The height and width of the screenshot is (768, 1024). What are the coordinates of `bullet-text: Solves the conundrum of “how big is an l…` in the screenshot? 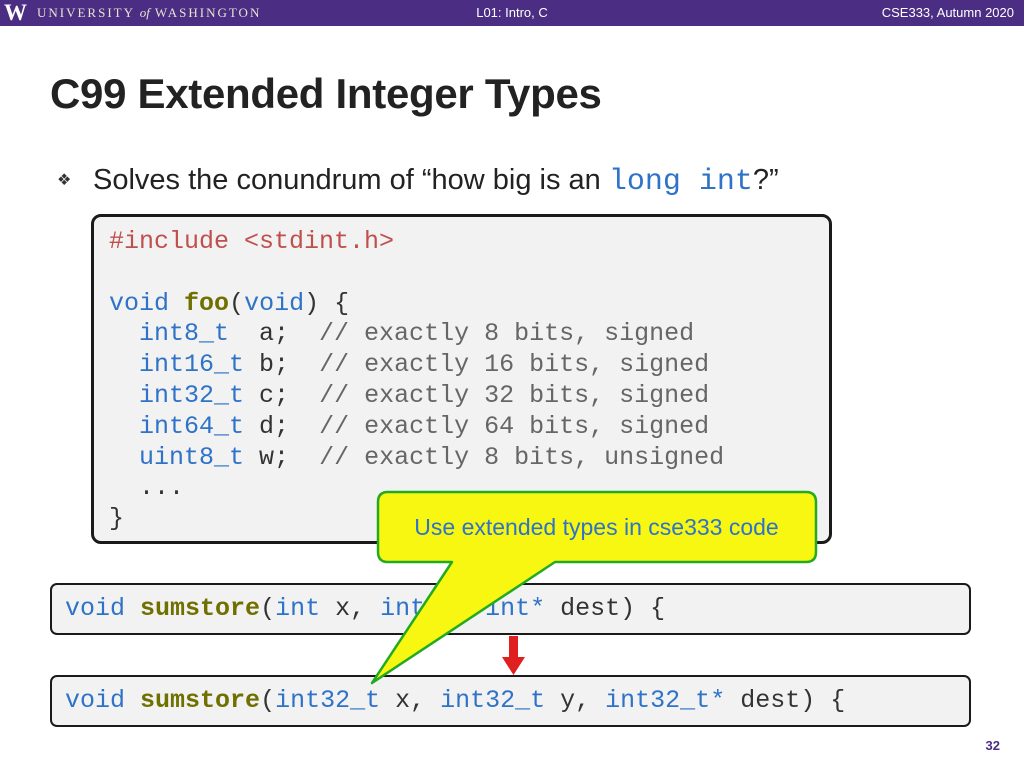 It's located at (436, 181).